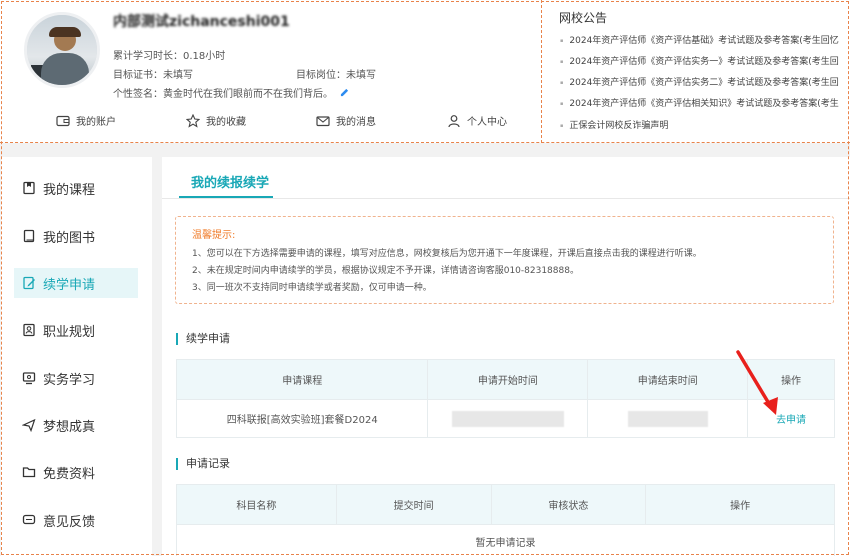  Describe the element at coordinates (668, 379) in the screenshot. I see `column-header: 申请结束时间` at that location.